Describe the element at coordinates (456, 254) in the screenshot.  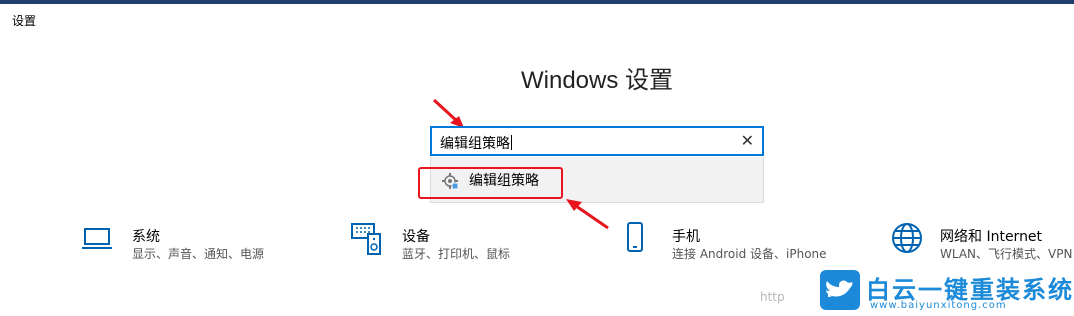
I see `category-desc: 蓝牙、打印机、鼠标` at that location.